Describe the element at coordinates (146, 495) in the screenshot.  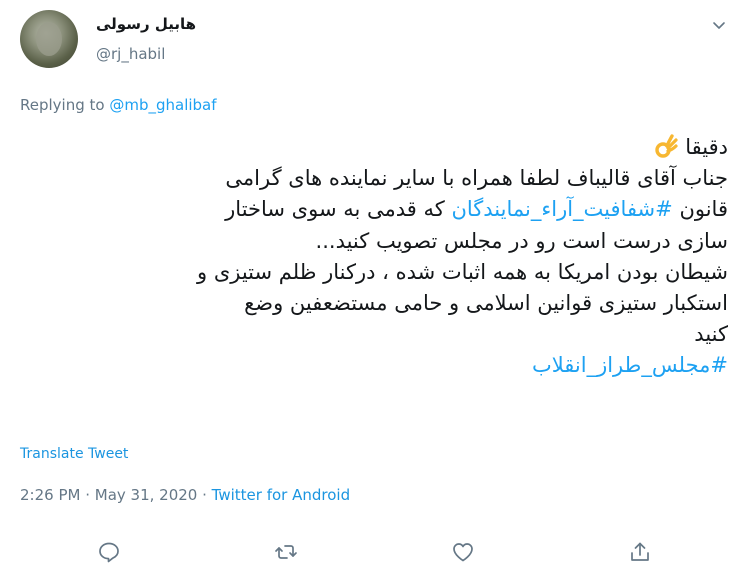
I see `tweet-date: May 31, 2020` at that location.